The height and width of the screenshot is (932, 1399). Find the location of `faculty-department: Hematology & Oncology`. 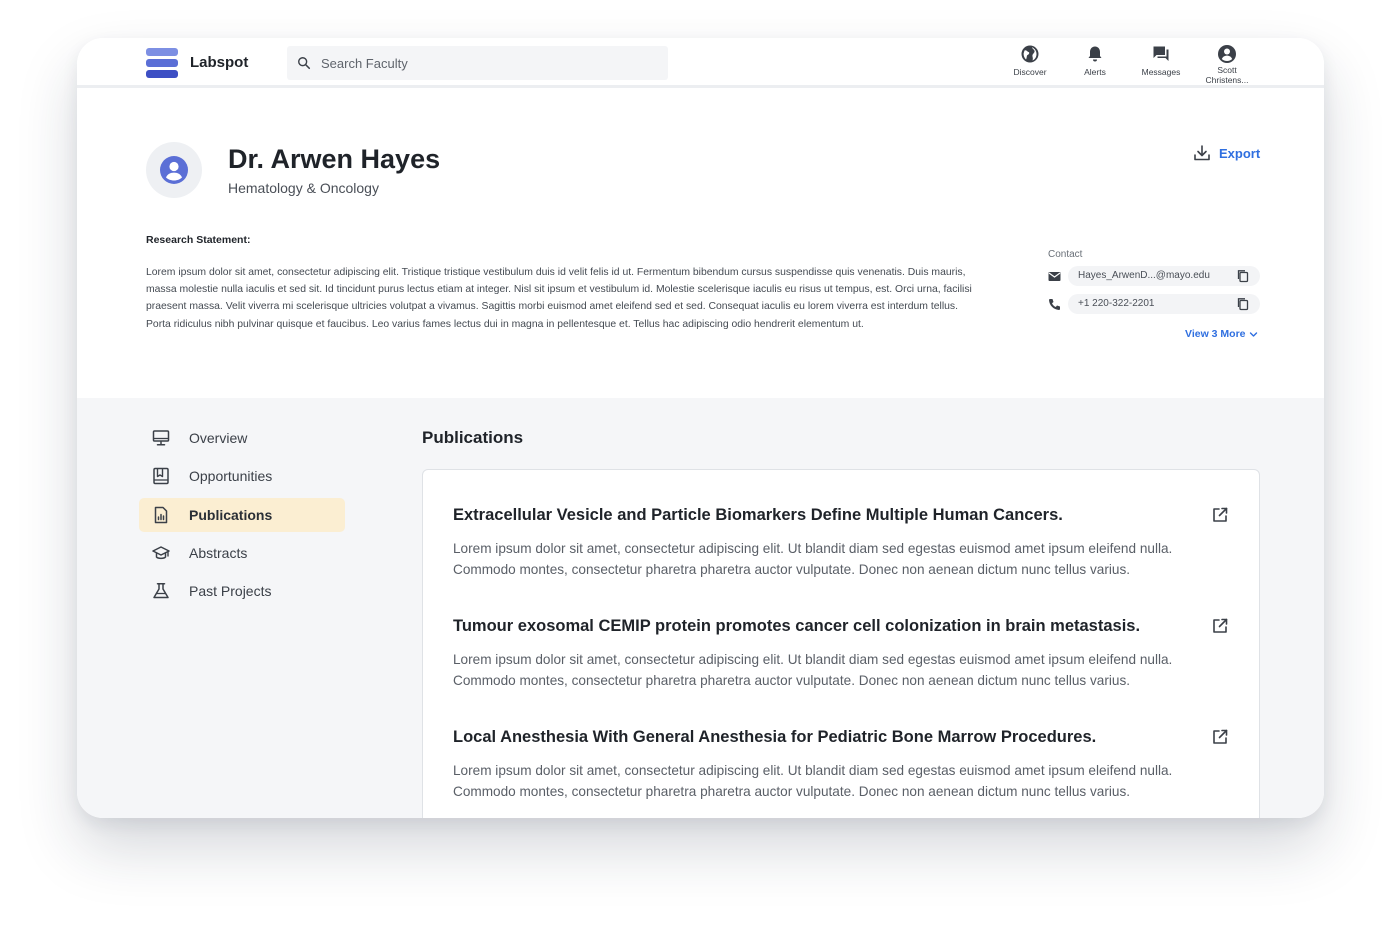

faculty-department: Hematology & Oncology is located at coordinates (303, 188).